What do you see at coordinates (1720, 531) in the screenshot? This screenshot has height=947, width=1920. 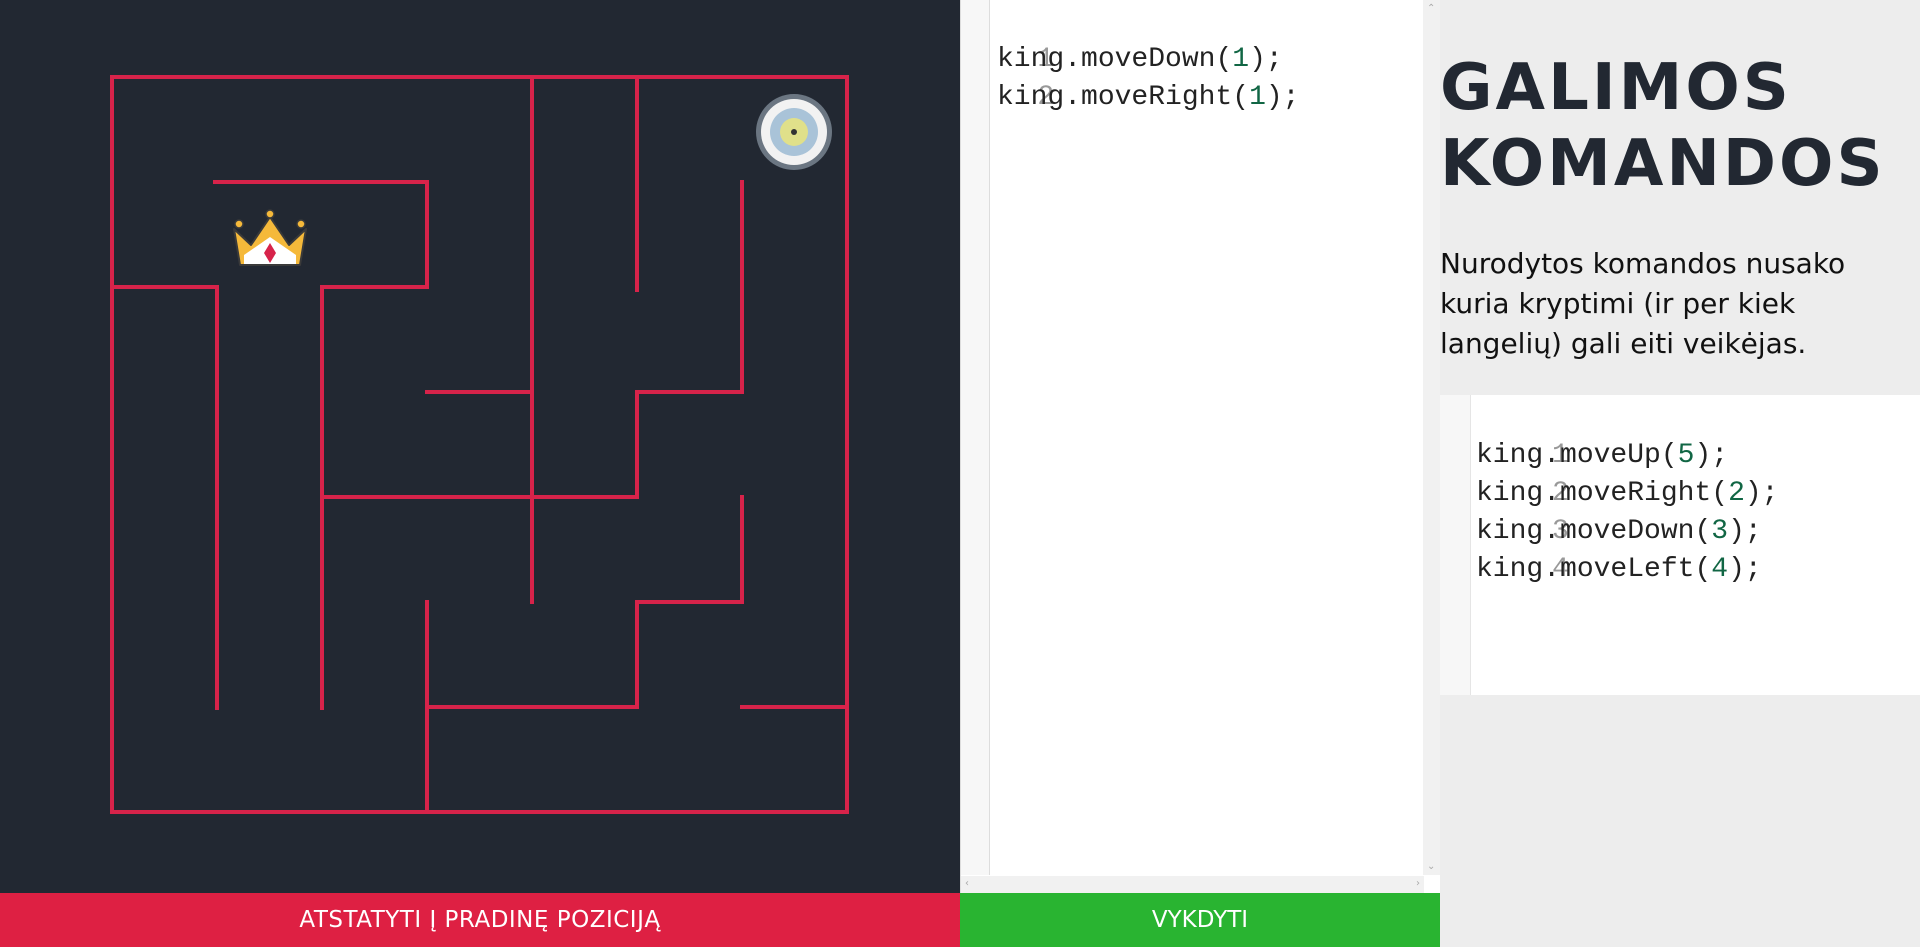 I see `code-argument: 3` at bounding box center [1720, 531].